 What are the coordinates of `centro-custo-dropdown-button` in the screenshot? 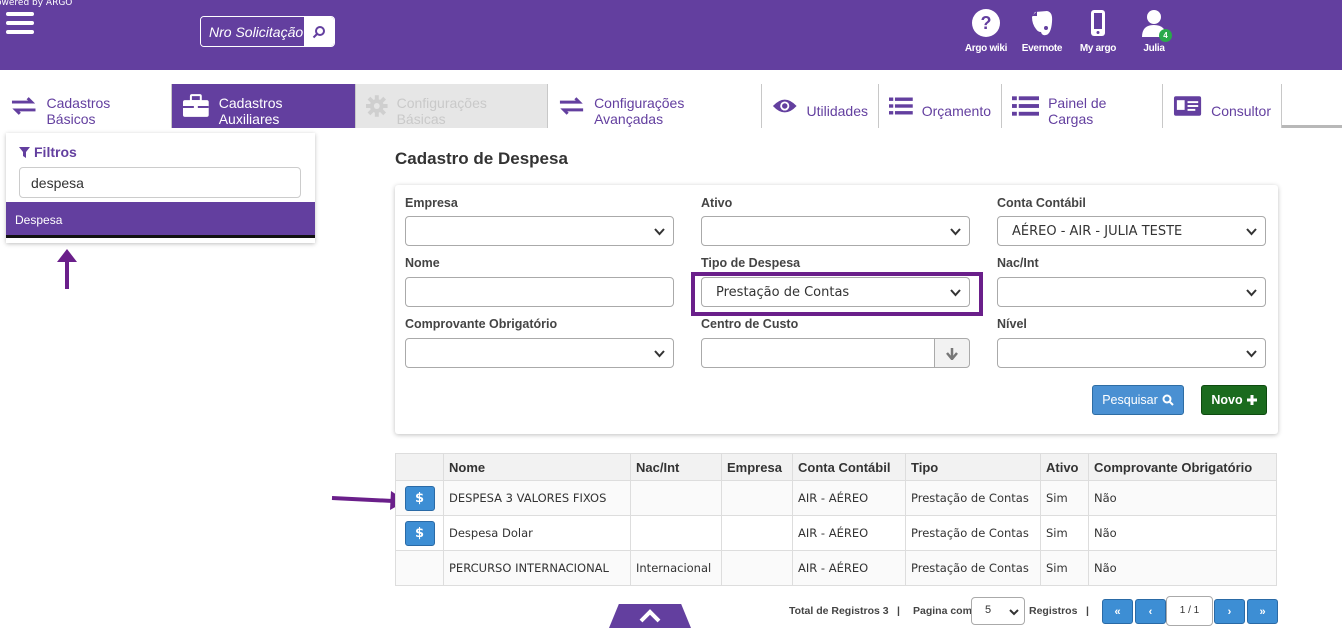 It's located at (952, 353).